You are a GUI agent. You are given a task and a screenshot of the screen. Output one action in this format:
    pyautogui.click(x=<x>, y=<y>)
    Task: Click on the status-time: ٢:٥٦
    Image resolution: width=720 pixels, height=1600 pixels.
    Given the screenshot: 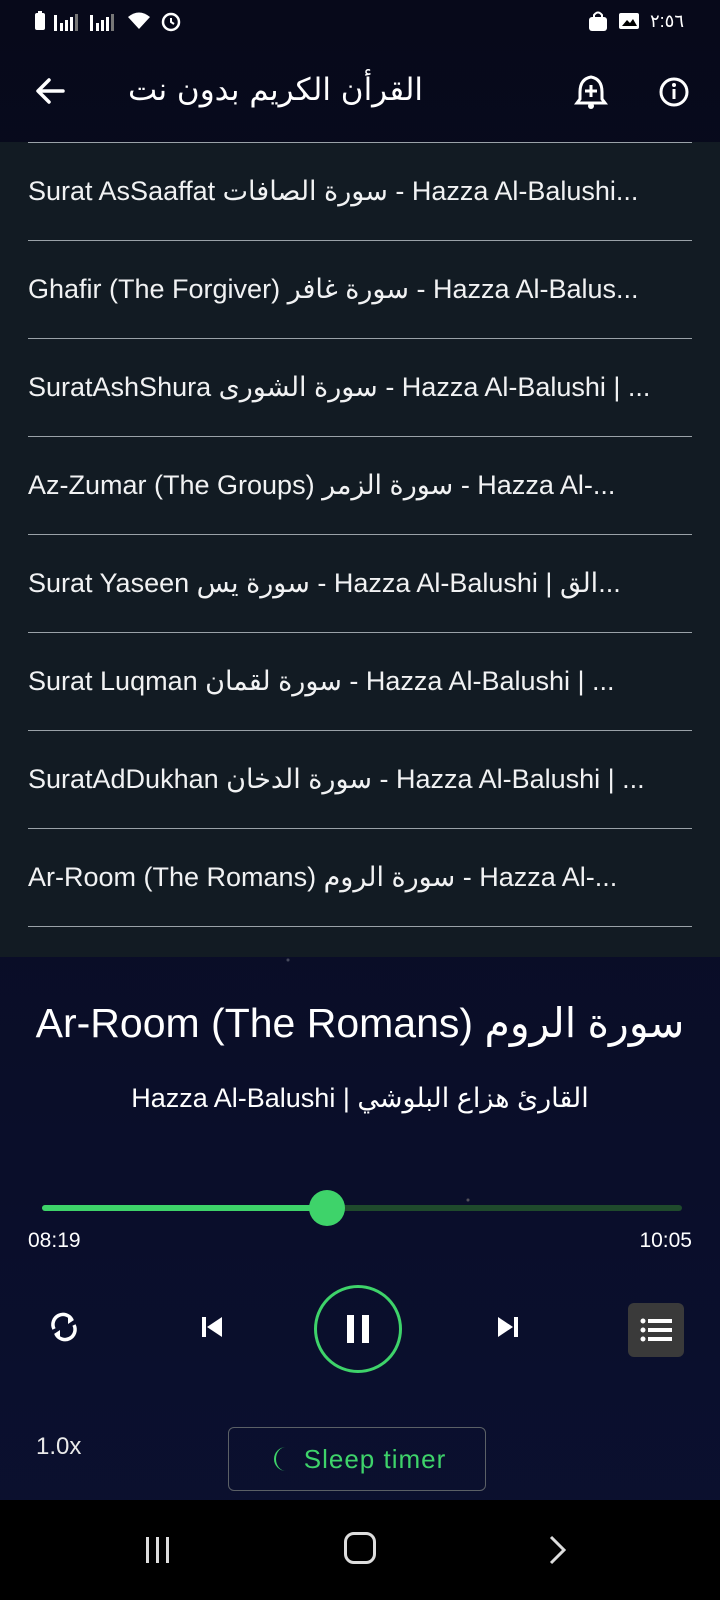 What is the action you would take?
    pyautogui.click(x=666, y=21)
    